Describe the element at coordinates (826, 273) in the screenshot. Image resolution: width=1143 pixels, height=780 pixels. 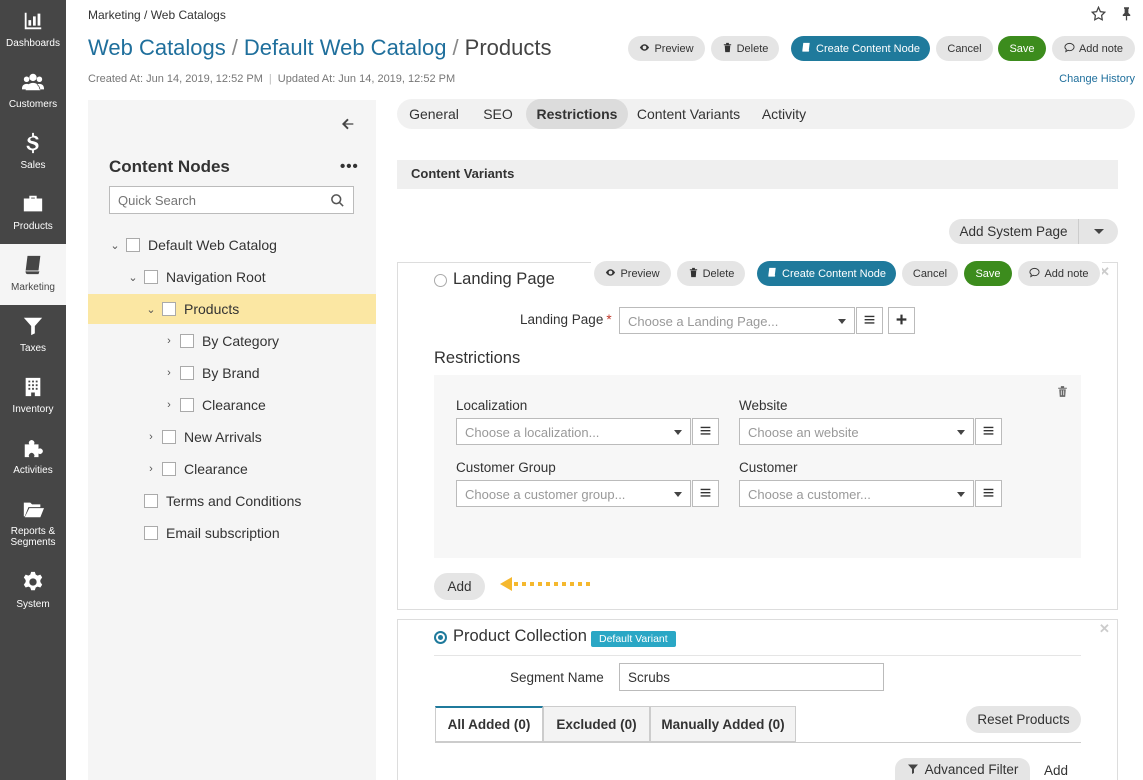
I see `create-content-node-button-sticky: Create Content Node` at that location.